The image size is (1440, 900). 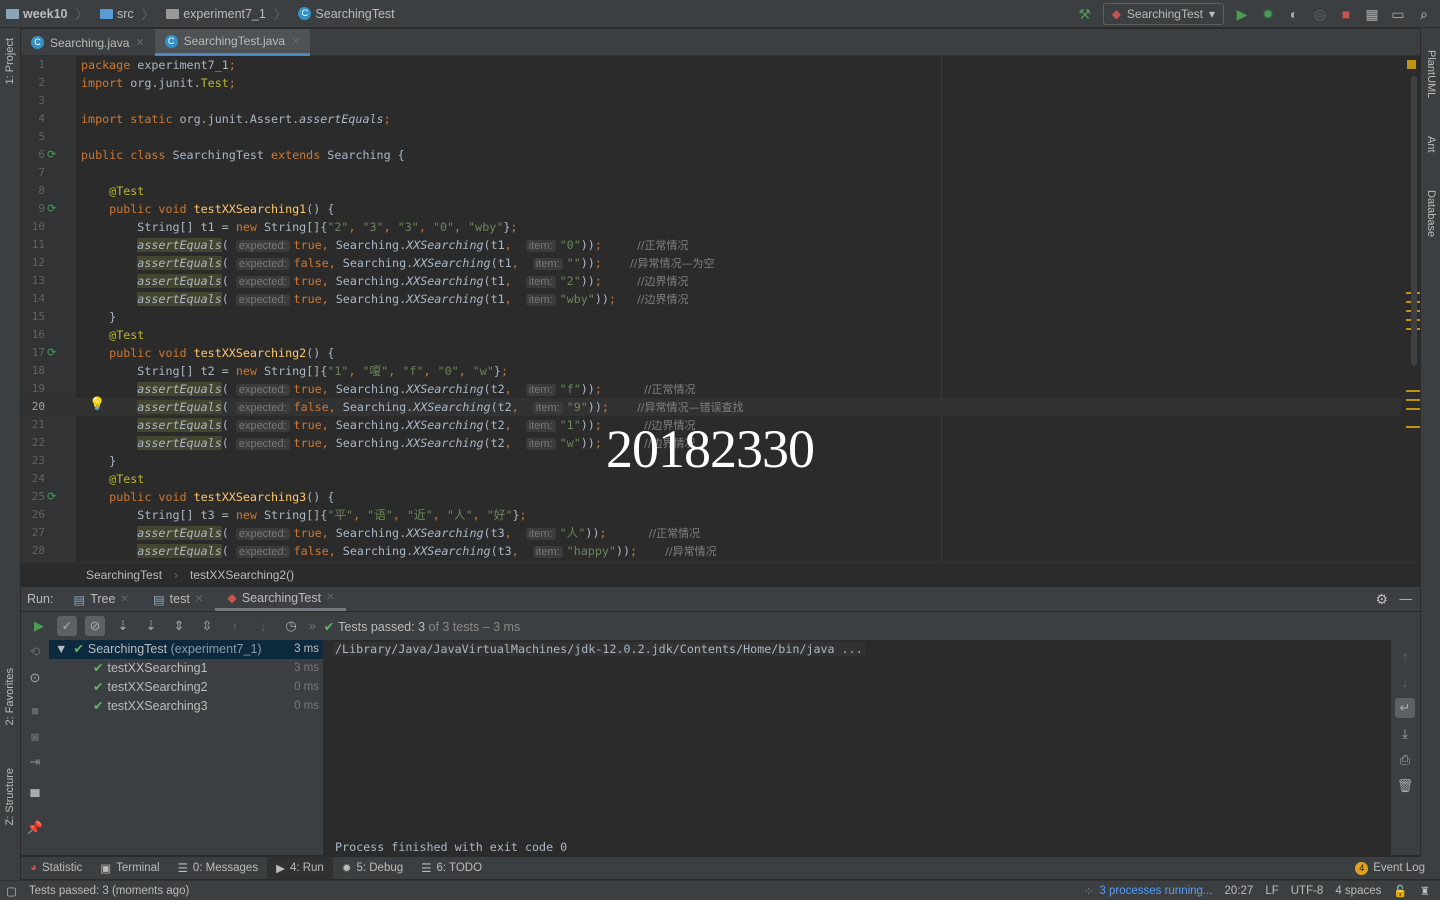 I want to click on indent-setting: 4 spaces, so click(x=1358, y=891).